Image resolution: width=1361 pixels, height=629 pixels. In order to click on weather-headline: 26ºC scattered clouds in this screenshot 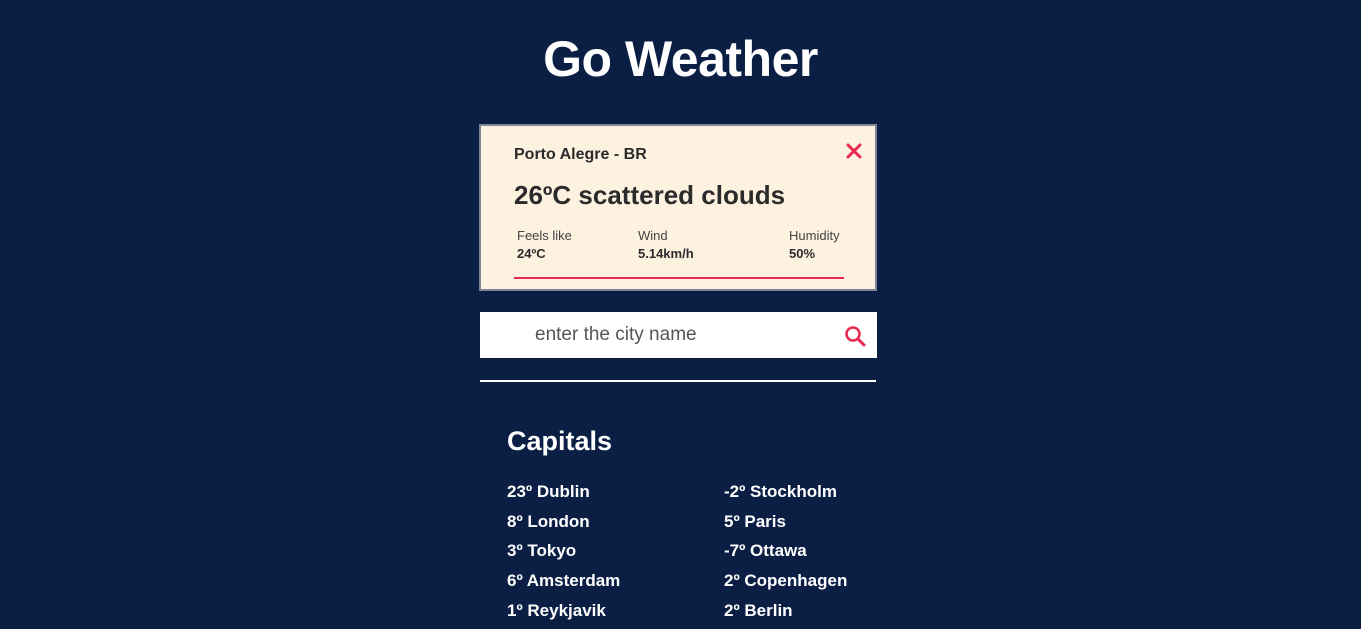, I will do `click(650, 195)`.